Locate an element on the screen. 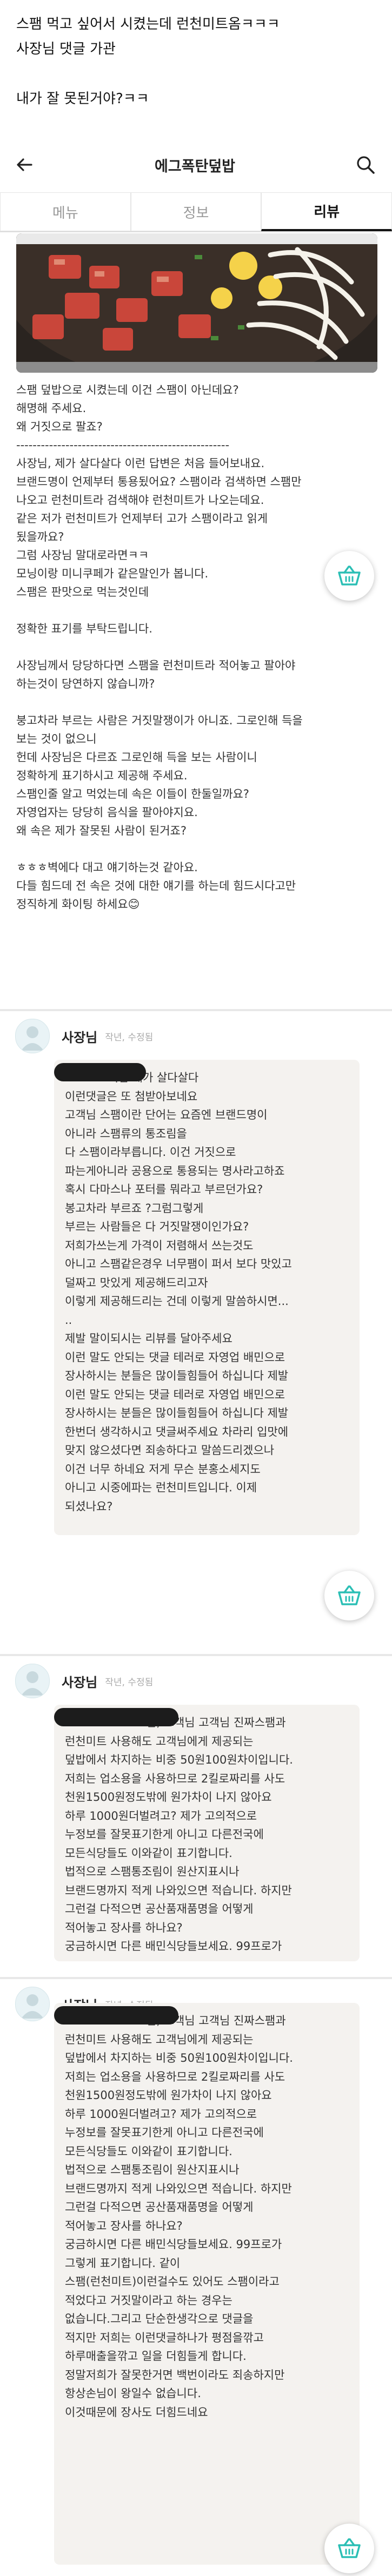 The image size is (392, 2576). reply-line: 저희가쓰는게 가격이 저렴해서 쓰는것도 is located at coordinates (159, 1245).